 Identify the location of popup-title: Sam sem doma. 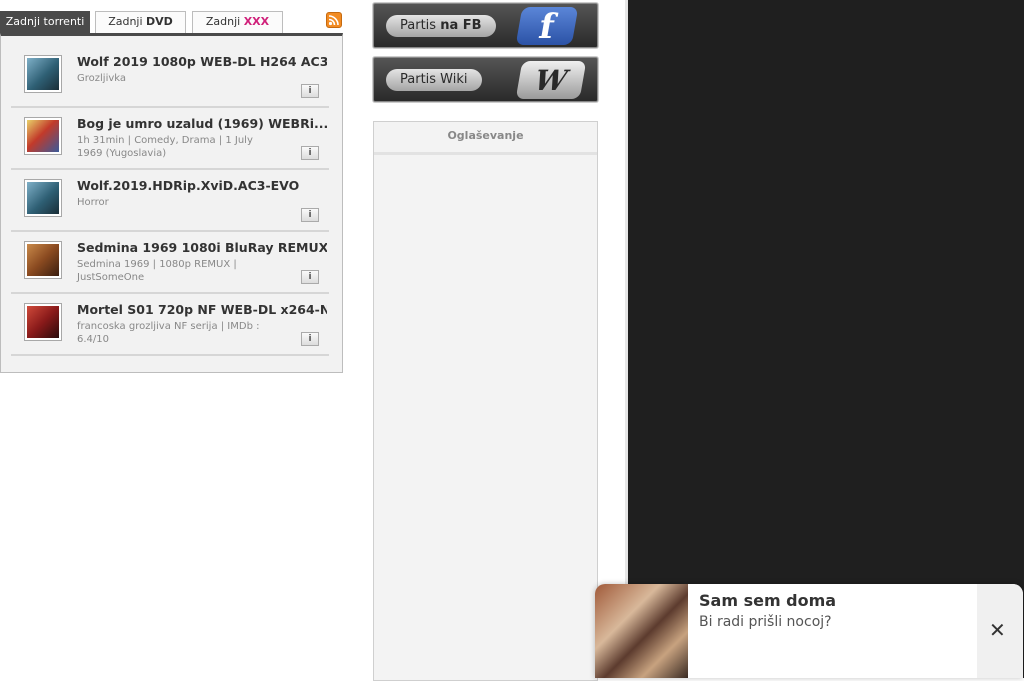
(767, 600).